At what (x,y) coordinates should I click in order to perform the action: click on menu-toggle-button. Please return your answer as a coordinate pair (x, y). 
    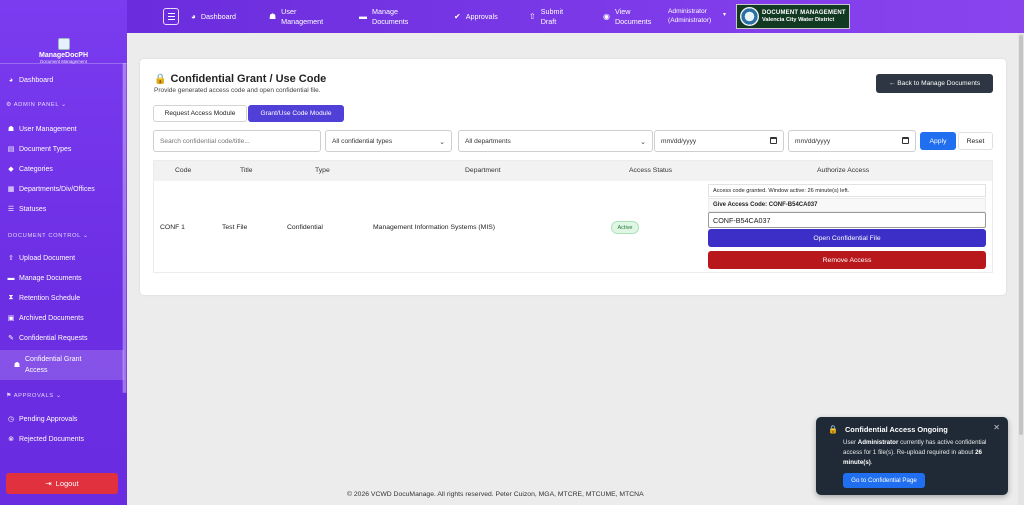
    Looking at the image, I should click on (171, 16).